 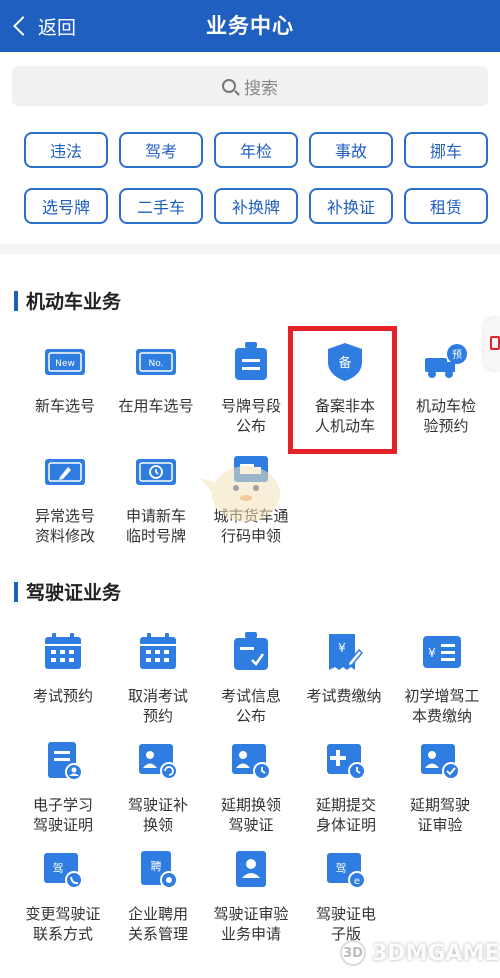 I want to click on service-delay-license-review: 延期驾驶 证审验, so click(x=440, y=796).